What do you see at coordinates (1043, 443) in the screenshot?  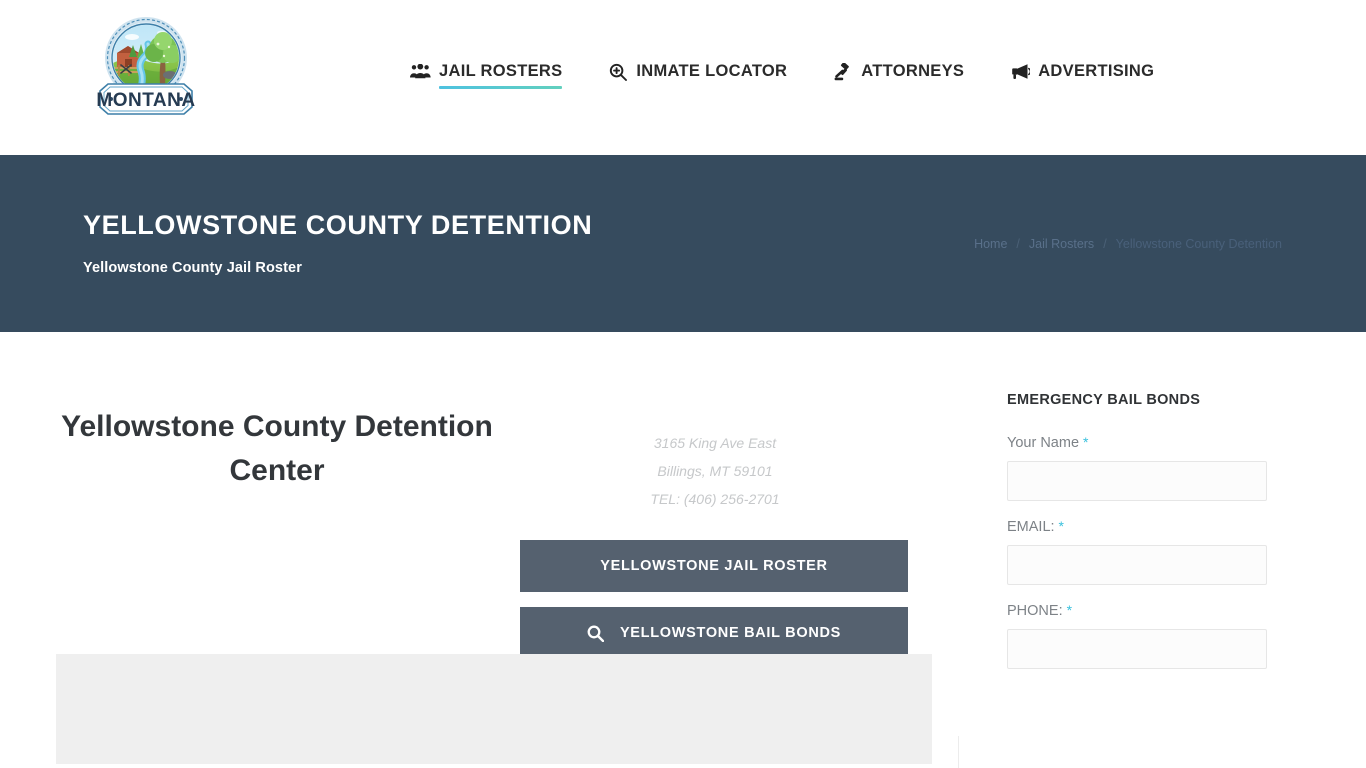 I see `your-name-label-text: Your Name` at bounding box center [1043, 443].